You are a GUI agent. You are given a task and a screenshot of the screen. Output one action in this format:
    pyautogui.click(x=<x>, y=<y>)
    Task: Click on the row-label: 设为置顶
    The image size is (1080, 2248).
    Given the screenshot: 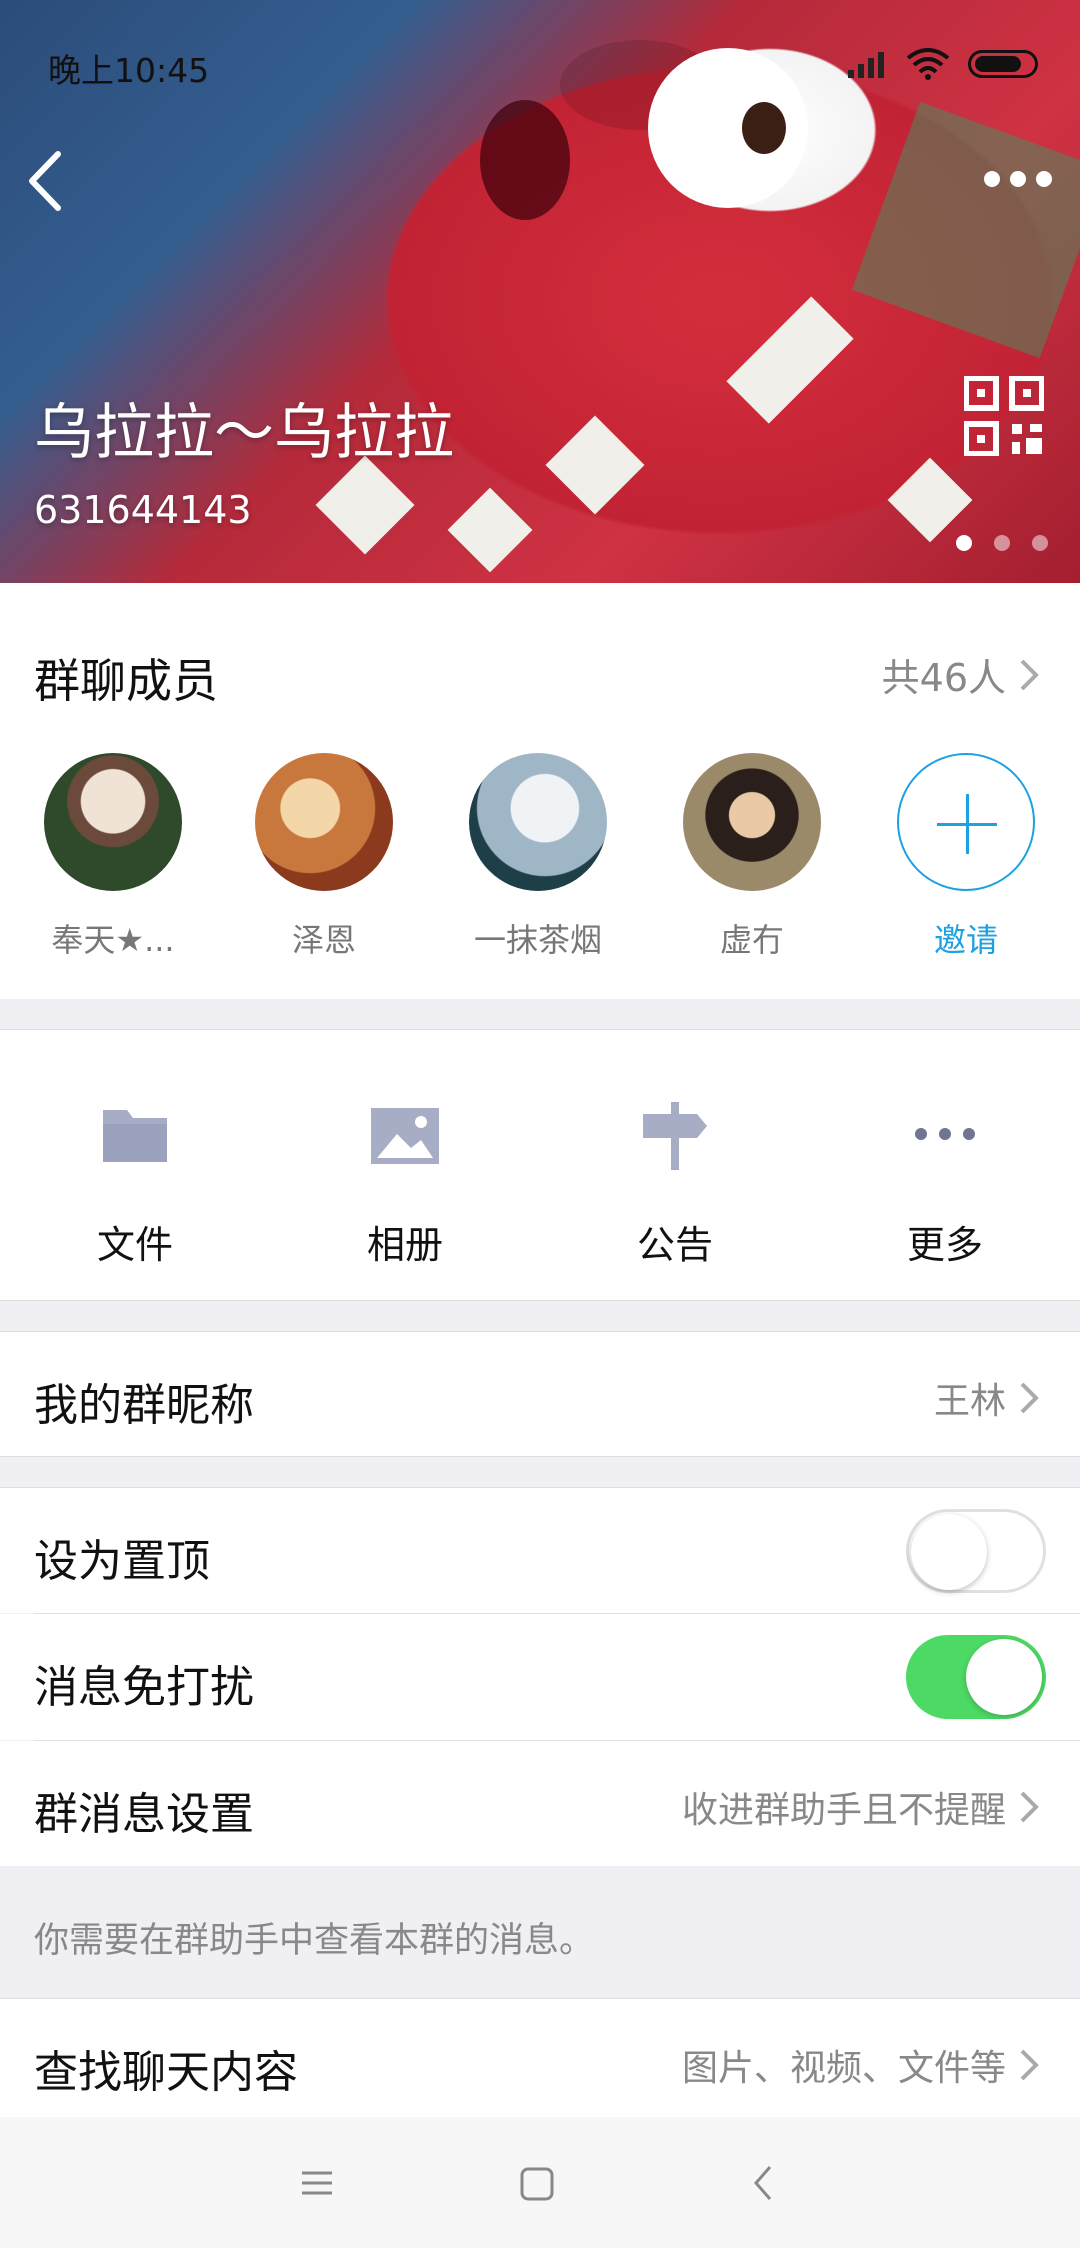 What is the action you would take?
    pyautogui.click(x=122, y=1561)
    